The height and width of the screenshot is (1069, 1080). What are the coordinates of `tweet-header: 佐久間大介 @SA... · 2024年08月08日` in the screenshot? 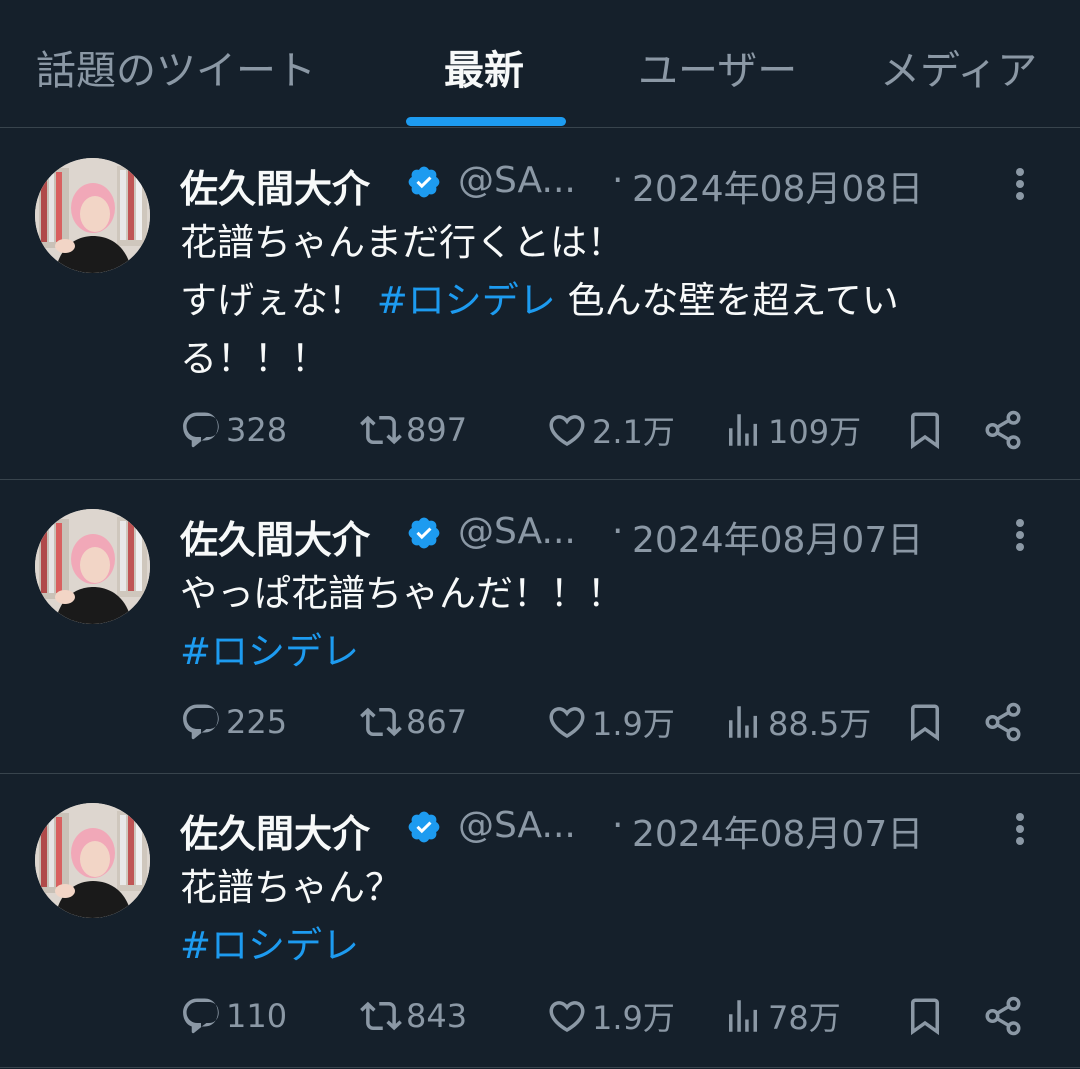 It's located at (620, 182).